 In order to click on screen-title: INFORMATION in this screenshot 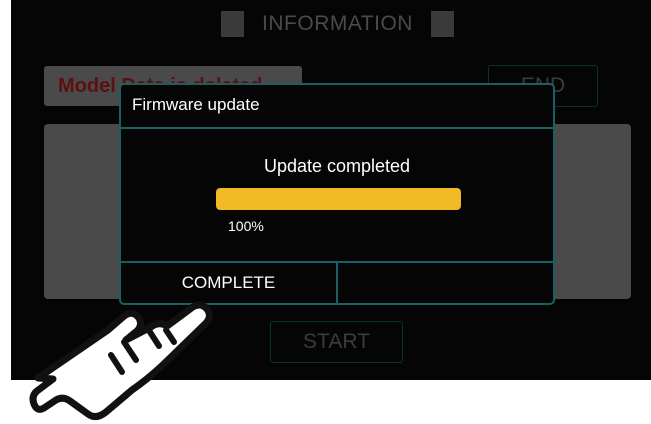, I will do `click(337, 23)`.